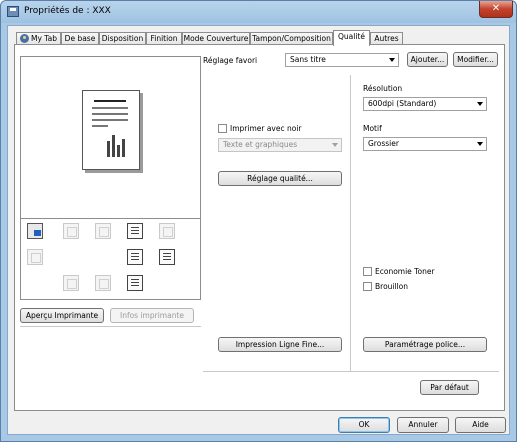 Image resolution: width=517 pixels, height=442 pixels. Describe the element at coordinates (367, 286) in the screenshot. I see `draft-checkbox` at that location.